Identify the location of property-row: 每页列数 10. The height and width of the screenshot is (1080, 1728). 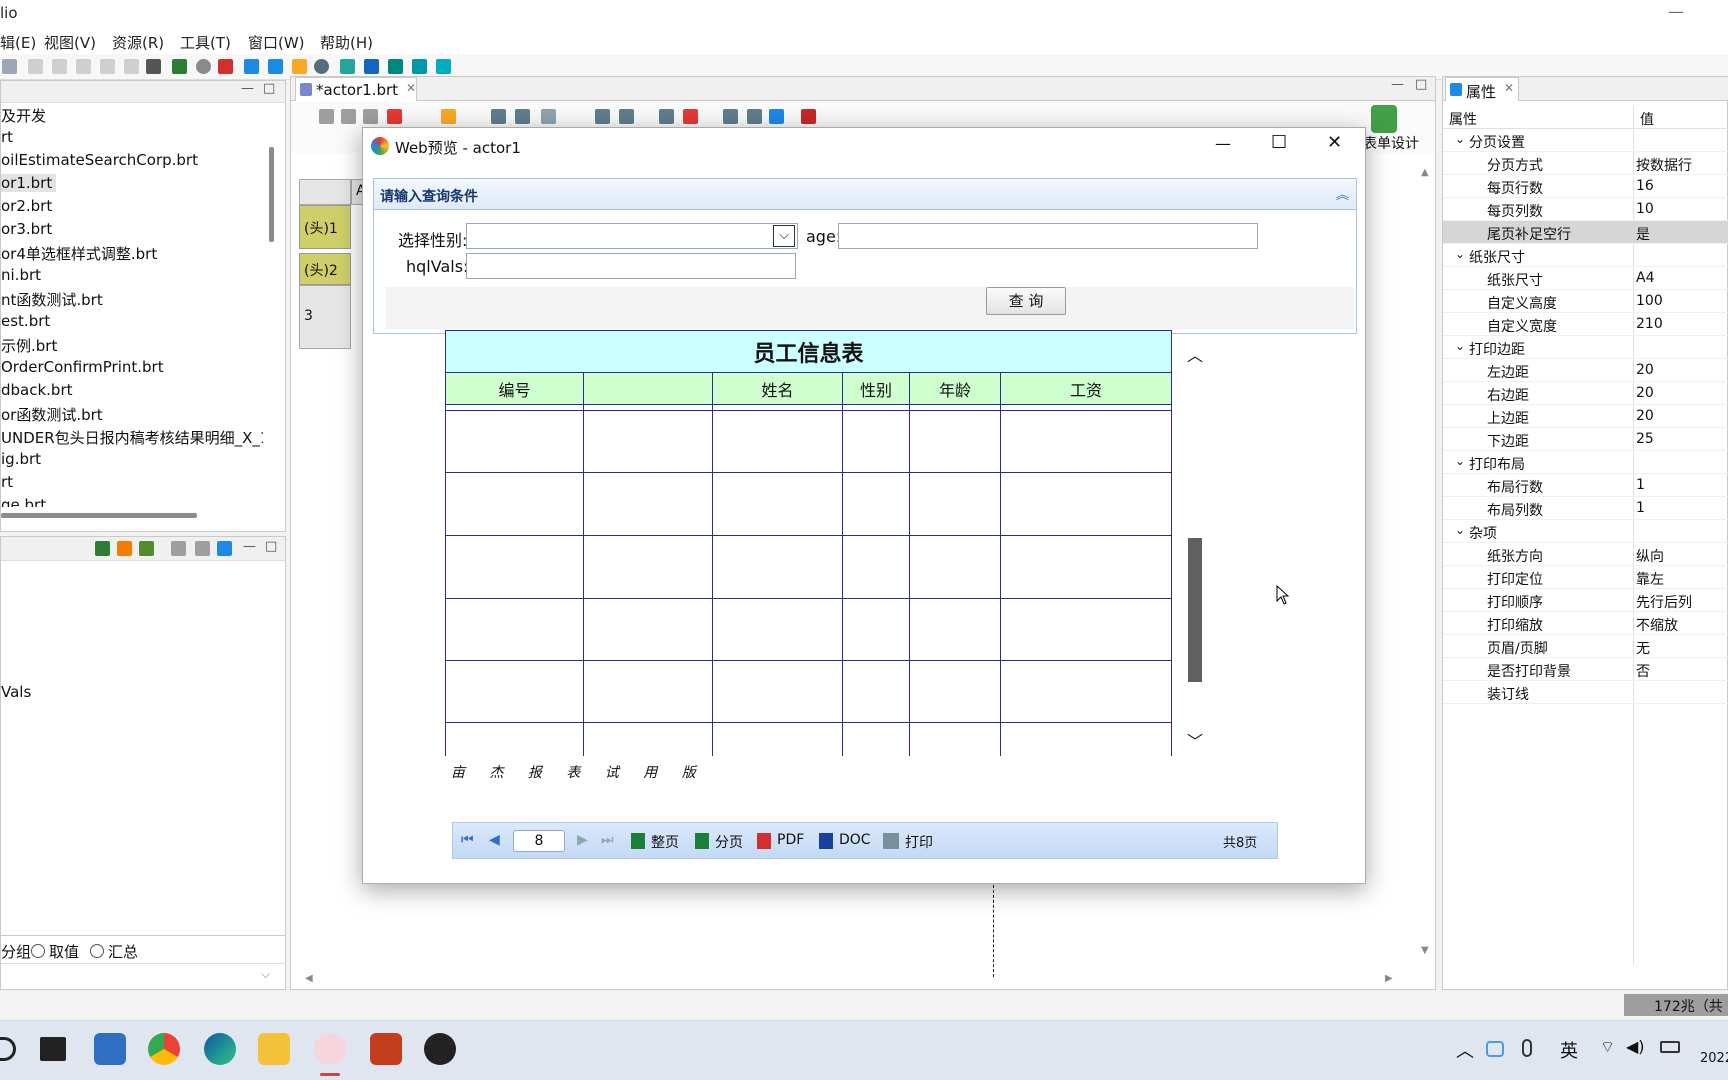
(1585, 209).